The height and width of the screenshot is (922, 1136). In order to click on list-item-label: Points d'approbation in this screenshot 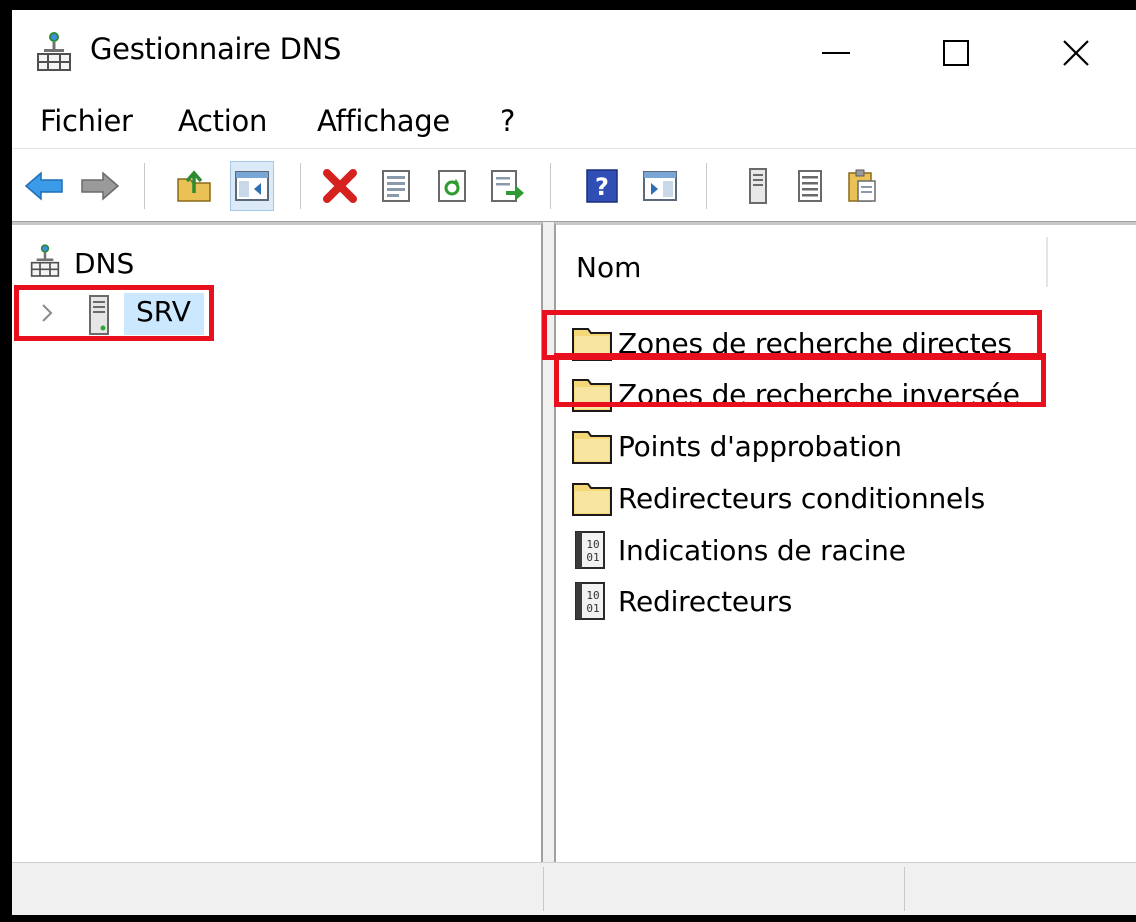, I will do `click(760, 446)`.